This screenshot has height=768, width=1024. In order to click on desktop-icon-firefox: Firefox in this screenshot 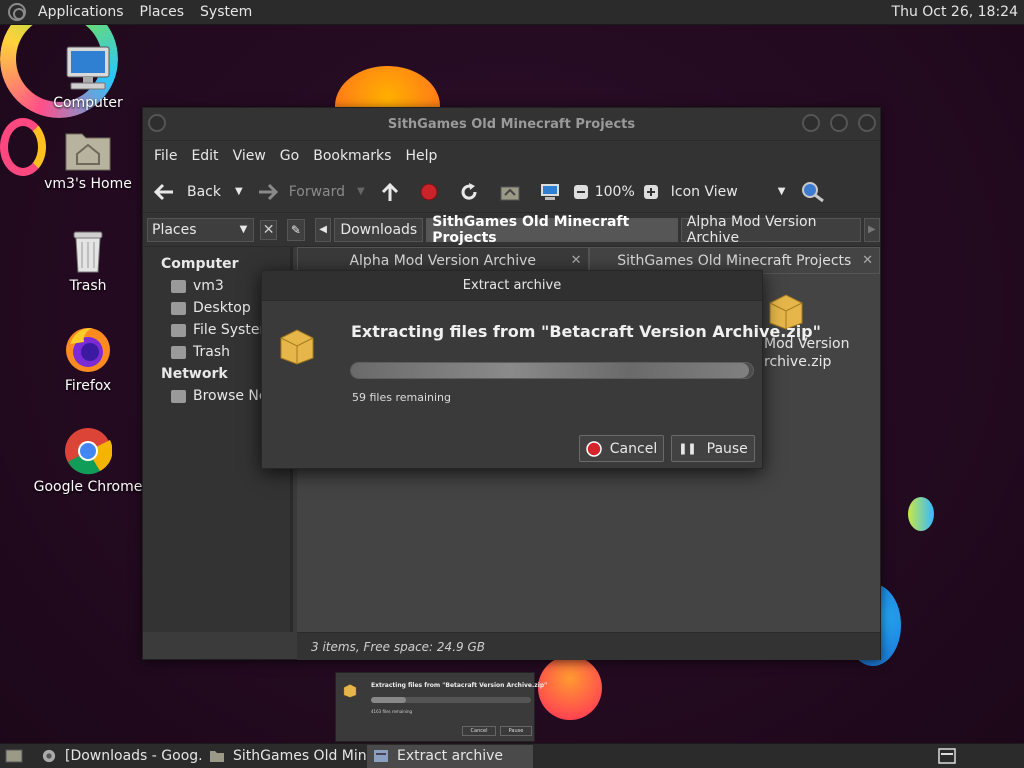, I will do `click(88, 360)`.